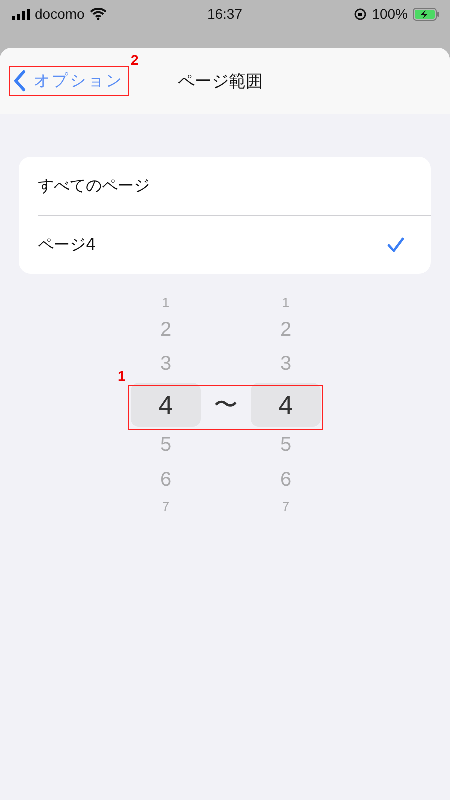 The width and height of the screenshot is (450, 800). I want to click on annotation-number: 1, so click(122, 376).